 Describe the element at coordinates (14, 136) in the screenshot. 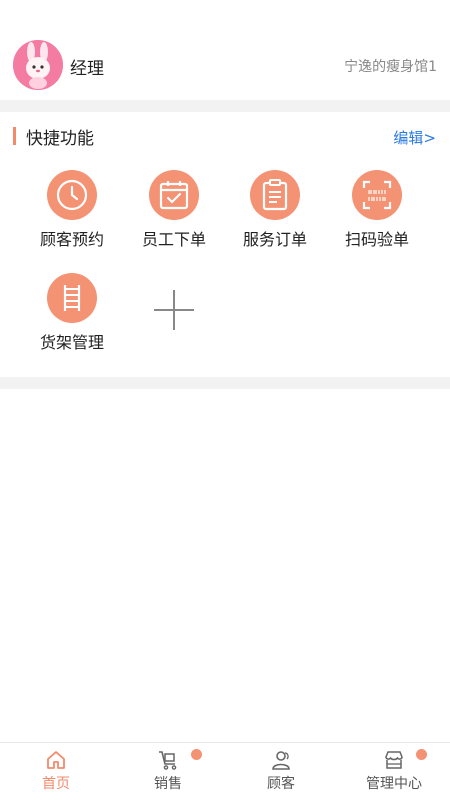

I see `section-accent-bar` at that location.